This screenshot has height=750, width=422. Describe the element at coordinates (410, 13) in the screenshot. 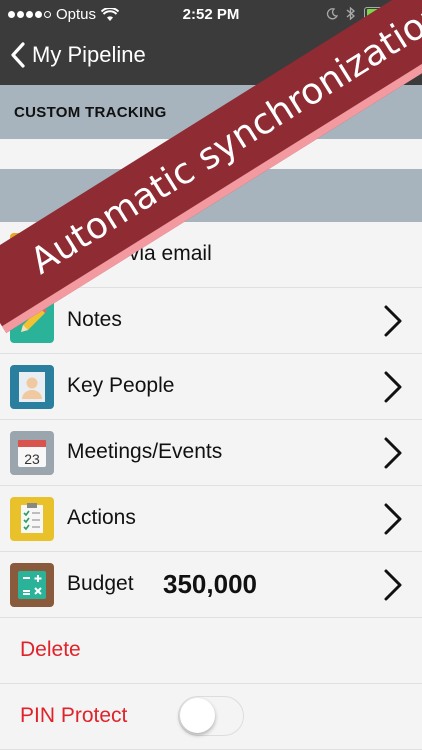

I see `charging-icon` at that location.